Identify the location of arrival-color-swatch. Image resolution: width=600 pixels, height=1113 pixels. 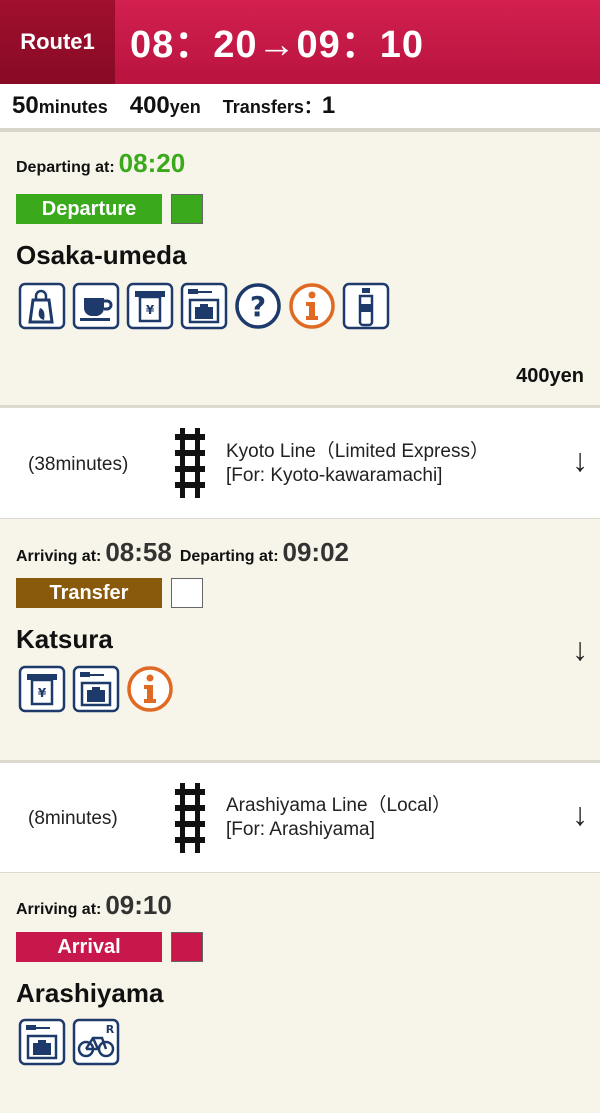
(187, 947).